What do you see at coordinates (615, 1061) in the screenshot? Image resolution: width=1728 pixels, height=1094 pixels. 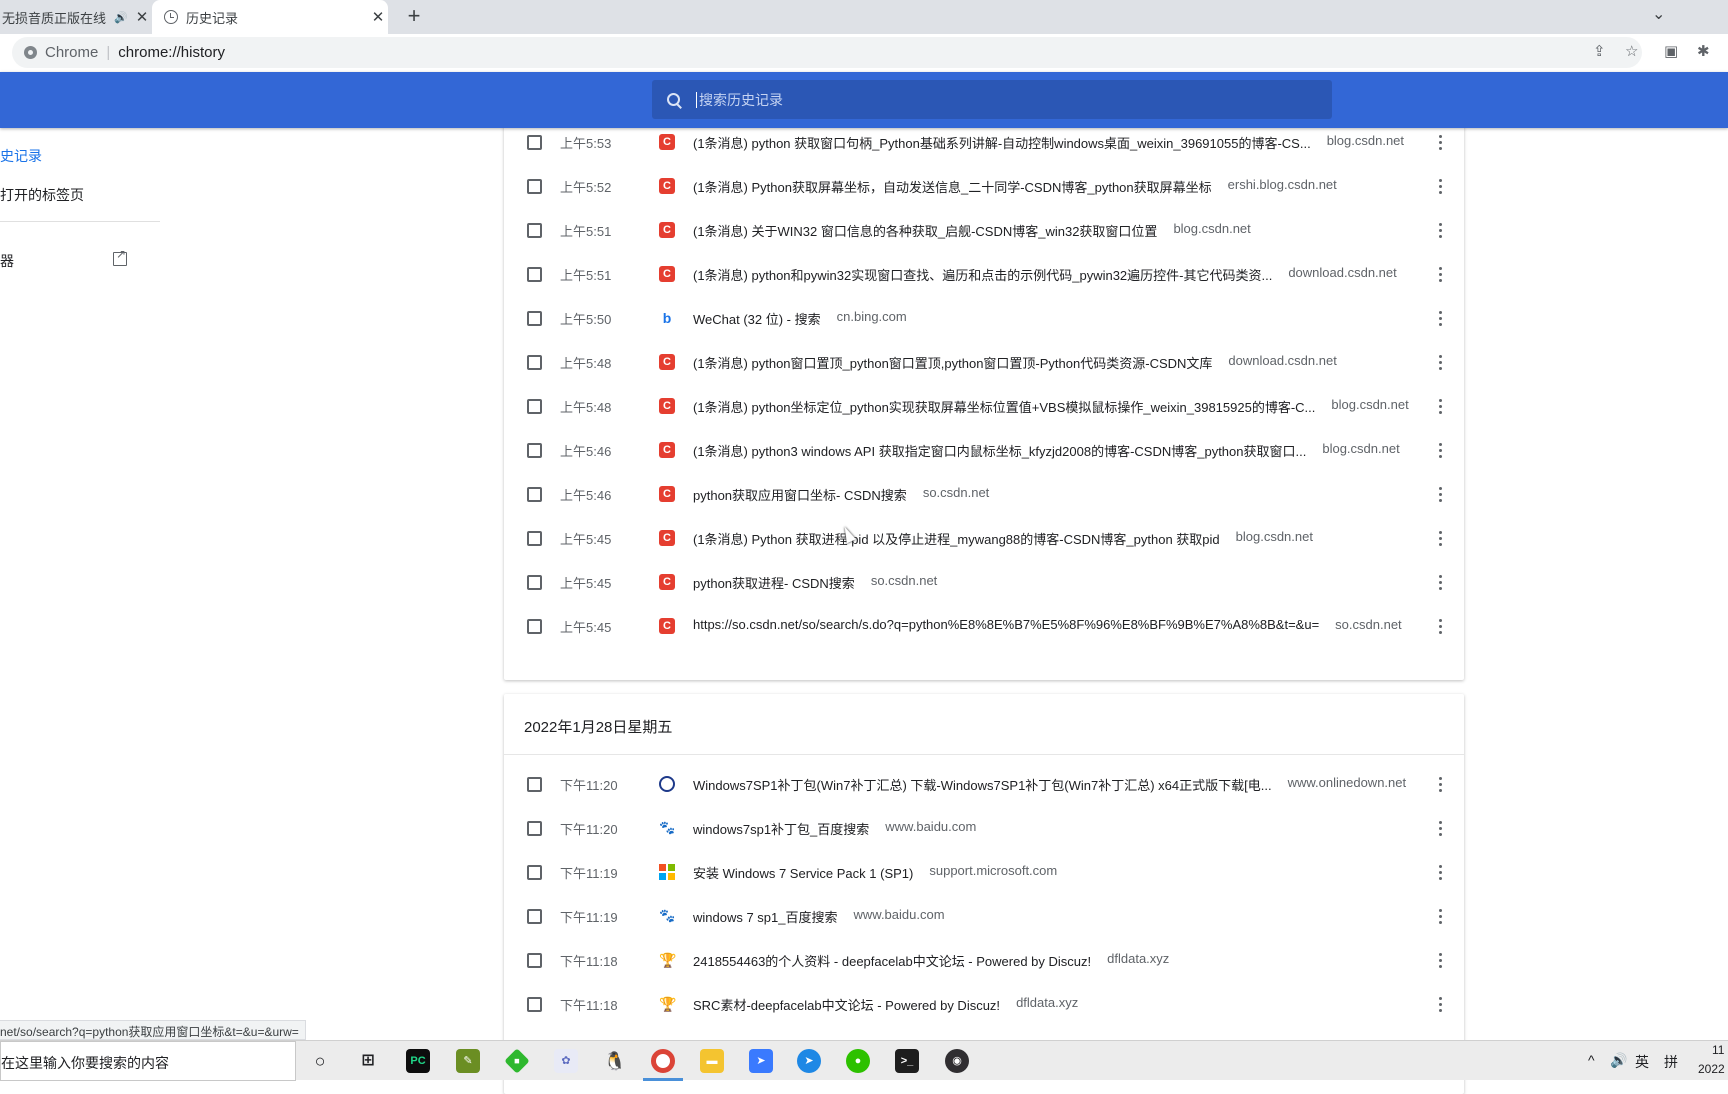 I see `qq-icon: 🐧` at bounding box center [615, 1061].